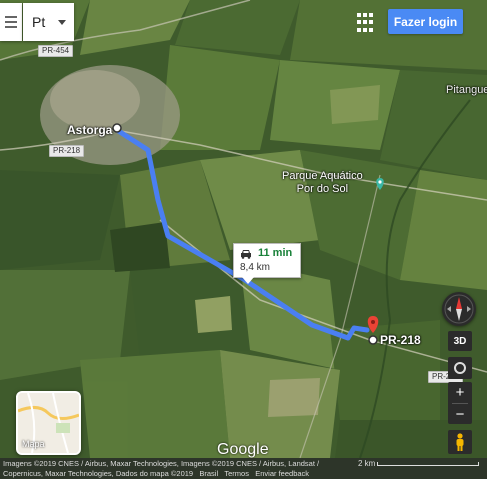 This screenshot has width=487, height=479. Describe the element at coordinates (367, 23) in the screenshot. I see `apps-grid-icon` at that location.